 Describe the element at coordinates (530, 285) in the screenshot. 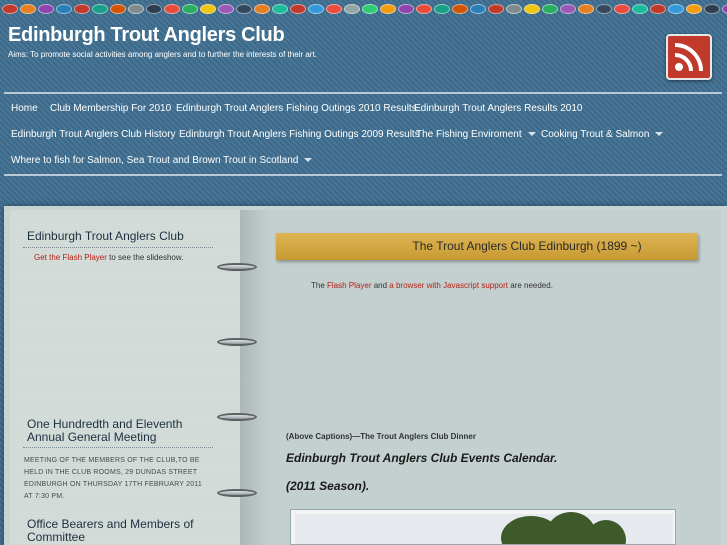

I see `note-text: are needed.` at that location.